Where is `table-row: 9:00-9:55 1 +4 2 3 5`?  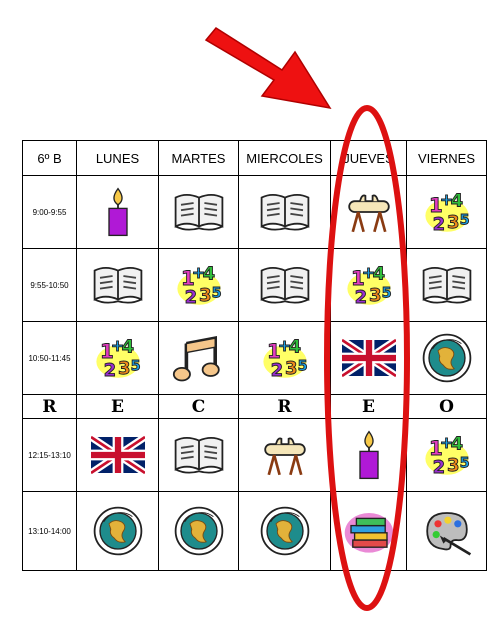
table-row: 9:00-9:55 1 +4 2 3 5 is located at coordinates (254, 212).